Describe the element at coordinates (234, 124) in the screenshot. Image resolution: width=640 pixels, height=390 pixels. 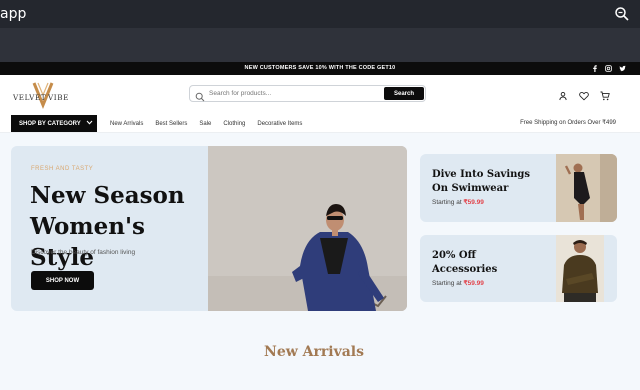
I see `nav-link-clothing: Clothing` at that location.